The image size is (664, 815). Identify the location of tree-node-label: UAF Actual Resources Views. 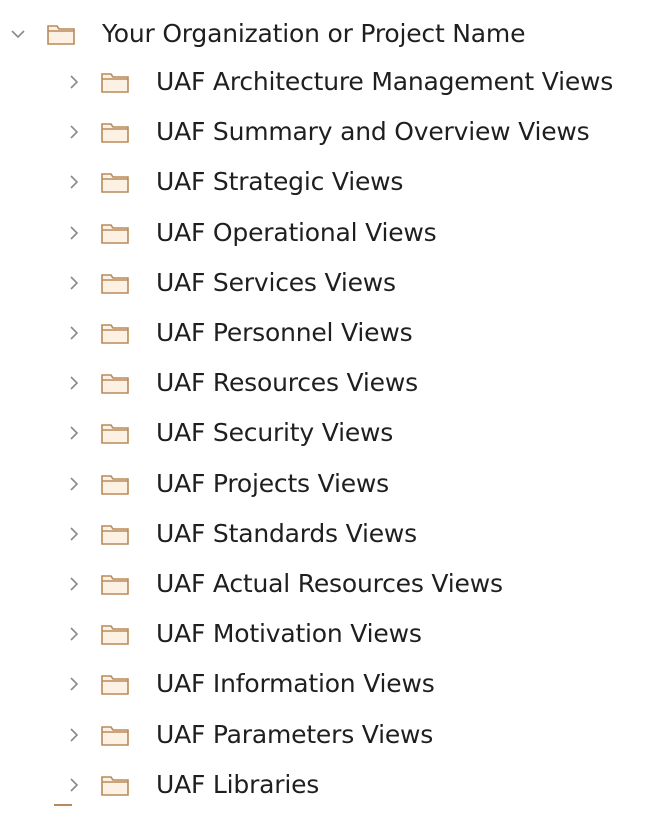
(329, 583).